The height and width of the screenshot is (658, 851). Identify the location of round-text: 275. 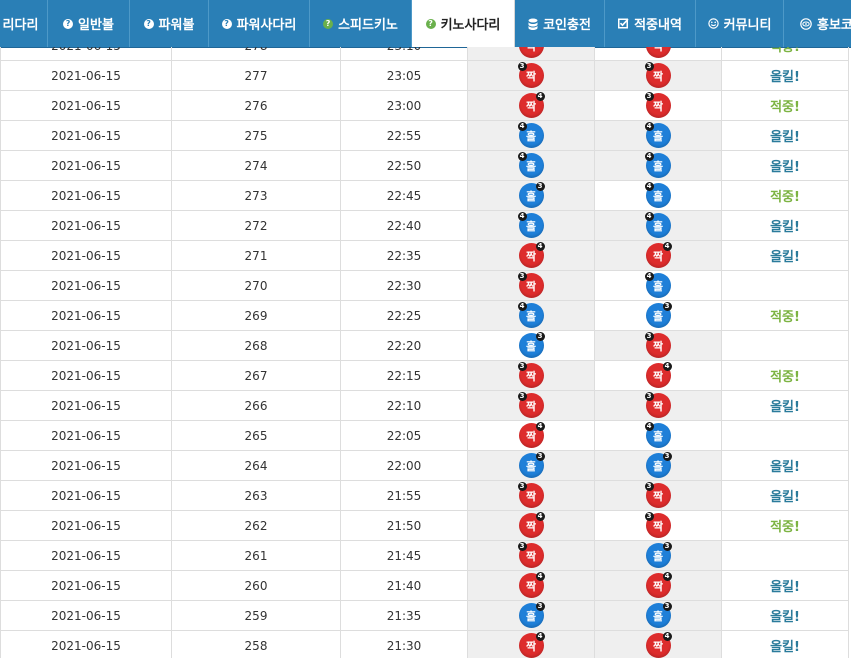
(256, 135).